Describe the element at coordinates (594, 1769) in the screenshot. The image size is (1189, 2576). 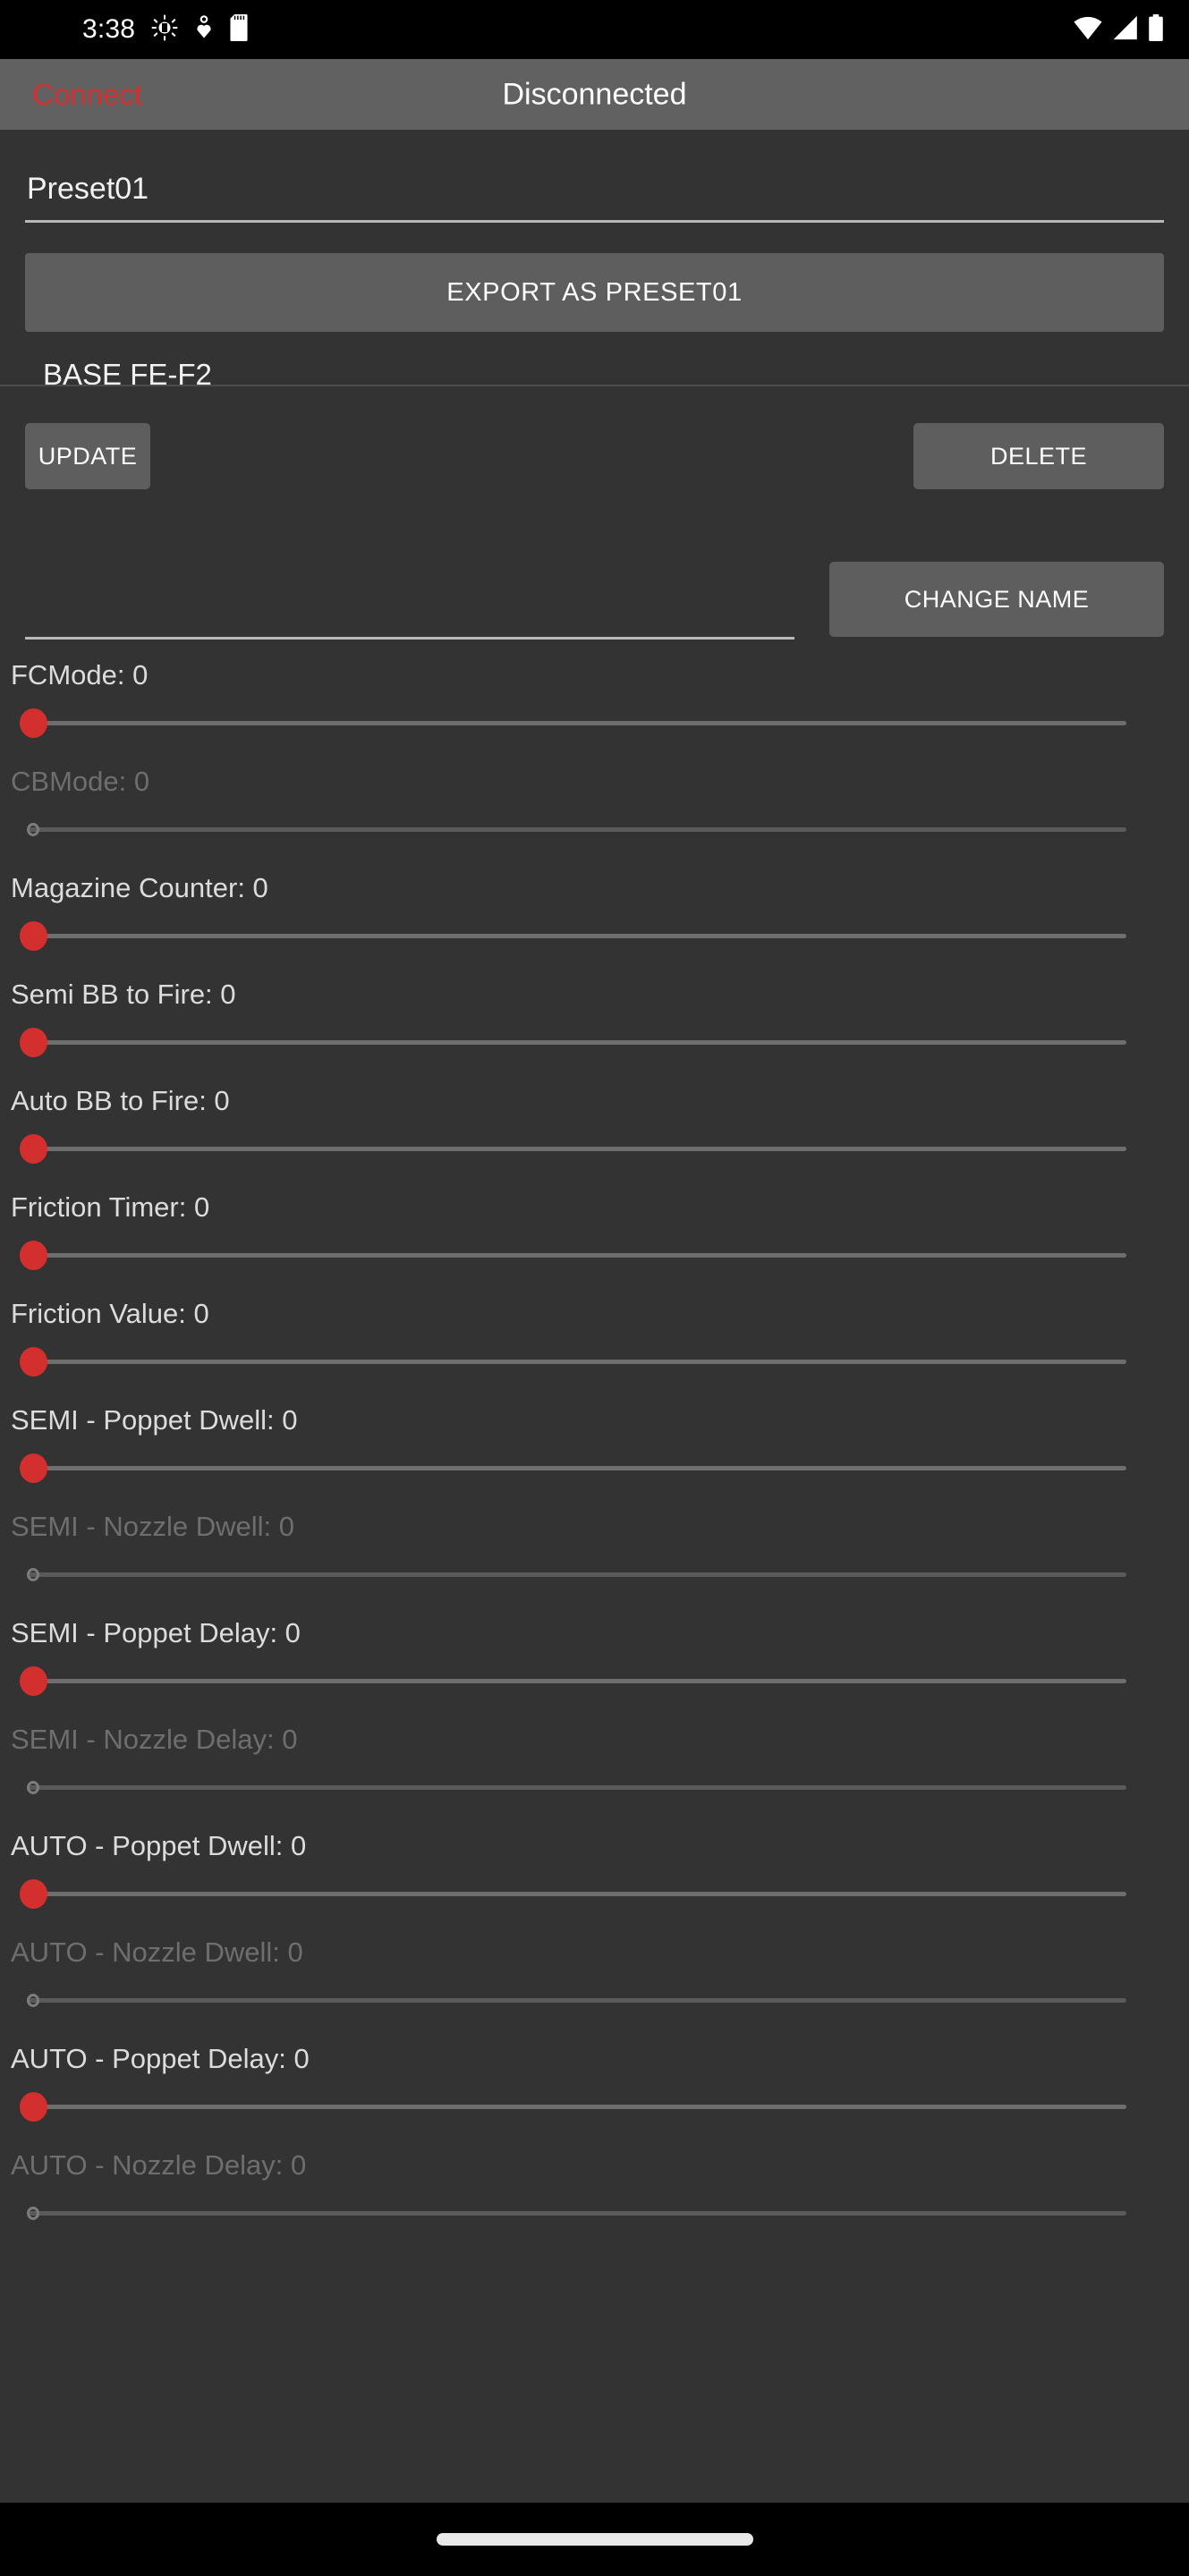
I see `slider-row: SEMI - Nozzle Delay: 0` at that location.